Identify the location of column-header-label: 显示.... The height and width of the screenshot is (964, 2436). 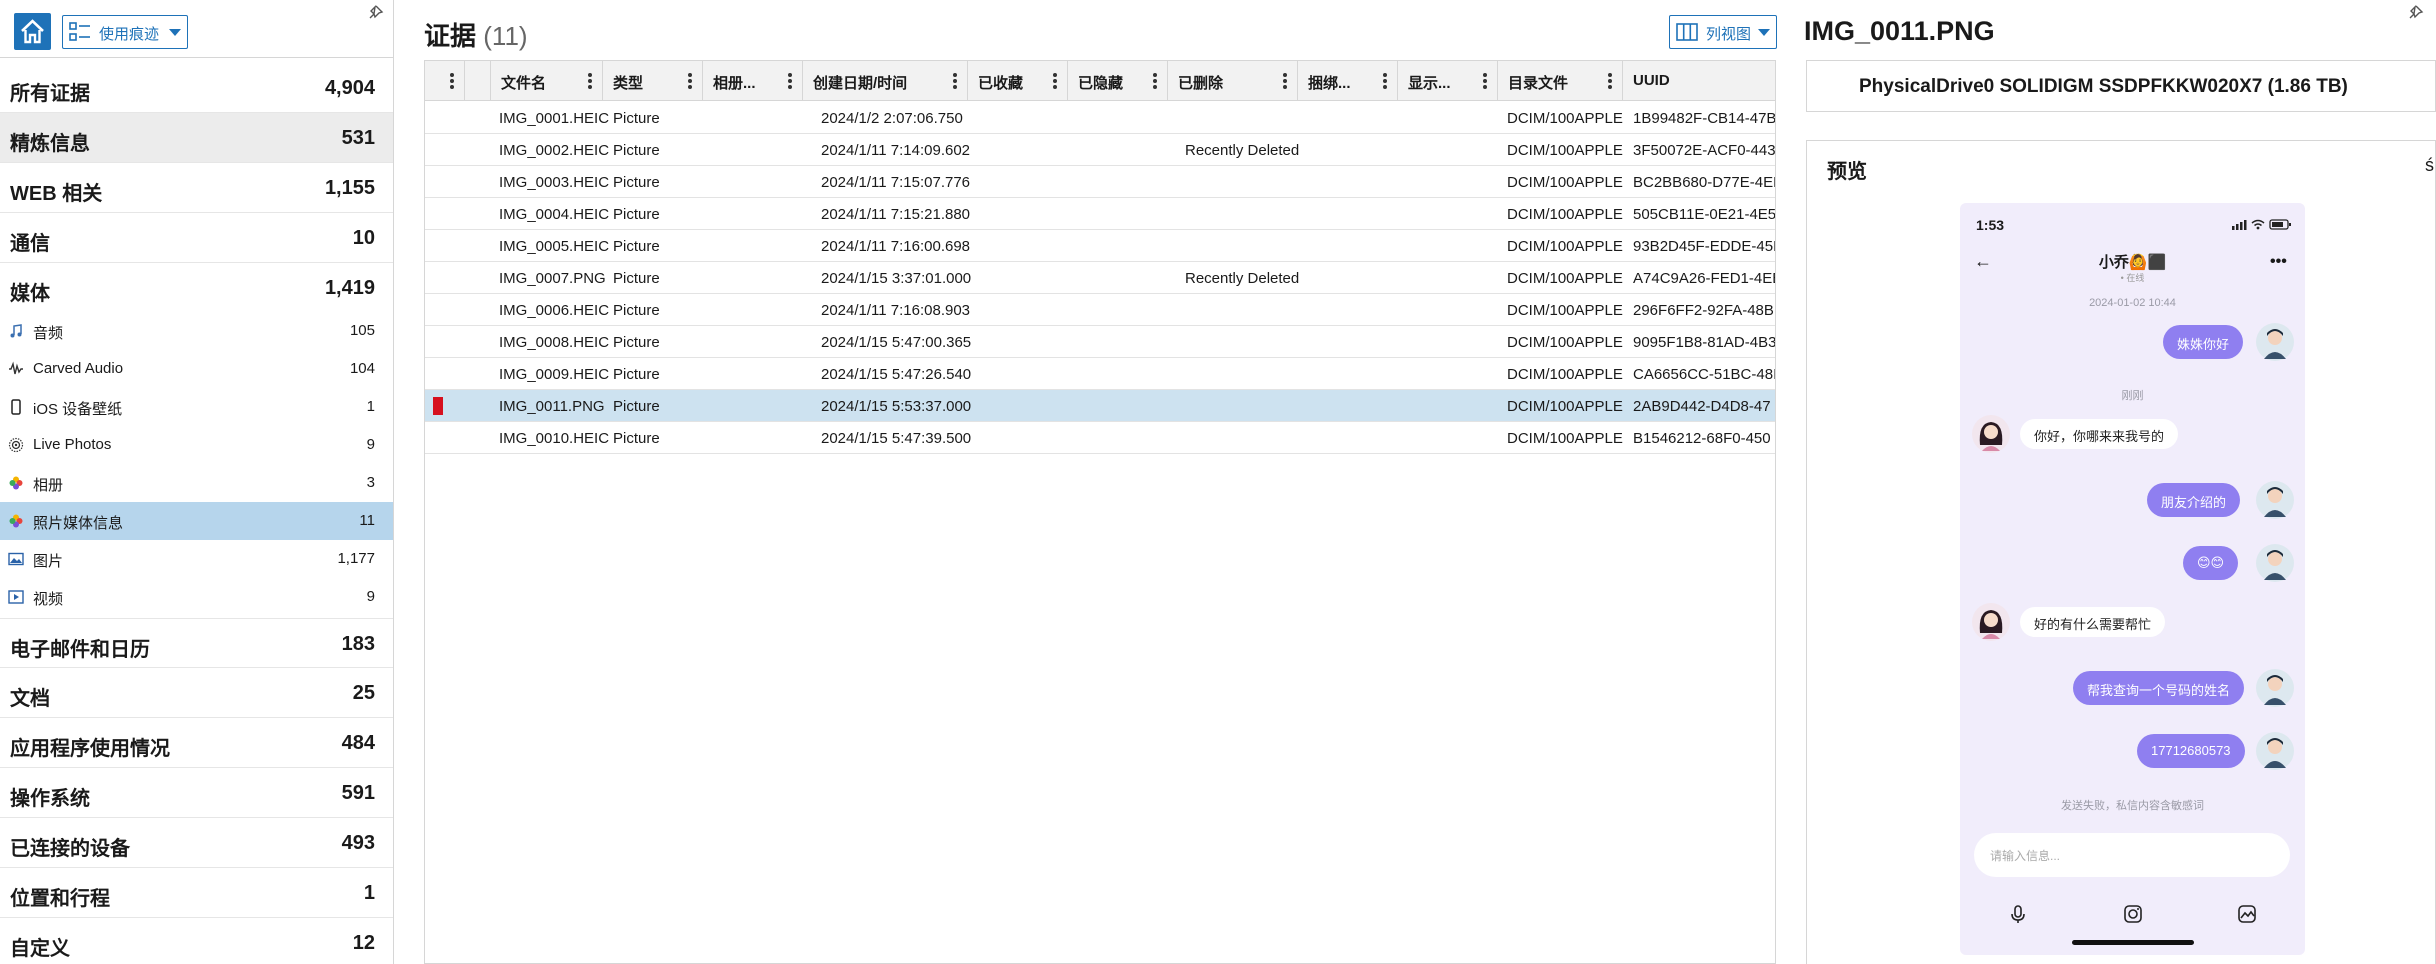
(1429, 83).